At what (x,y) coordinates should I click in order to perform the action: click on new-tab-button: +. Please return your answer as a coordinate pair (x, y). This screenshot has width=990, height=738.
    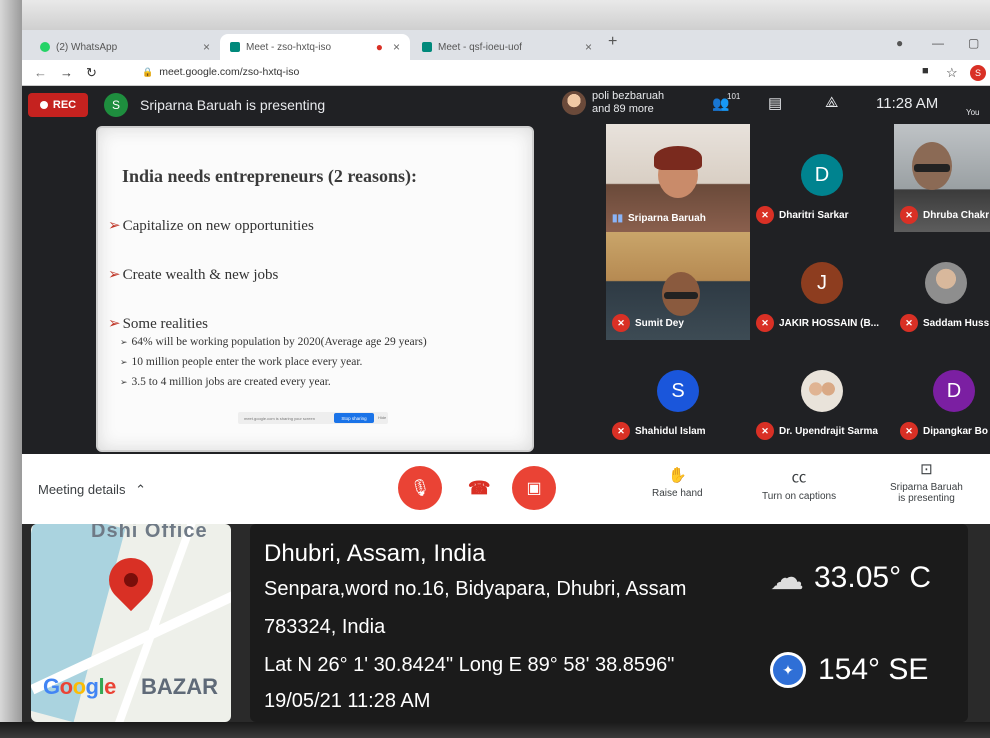
    Looking at the image, I should click on (612, 42).